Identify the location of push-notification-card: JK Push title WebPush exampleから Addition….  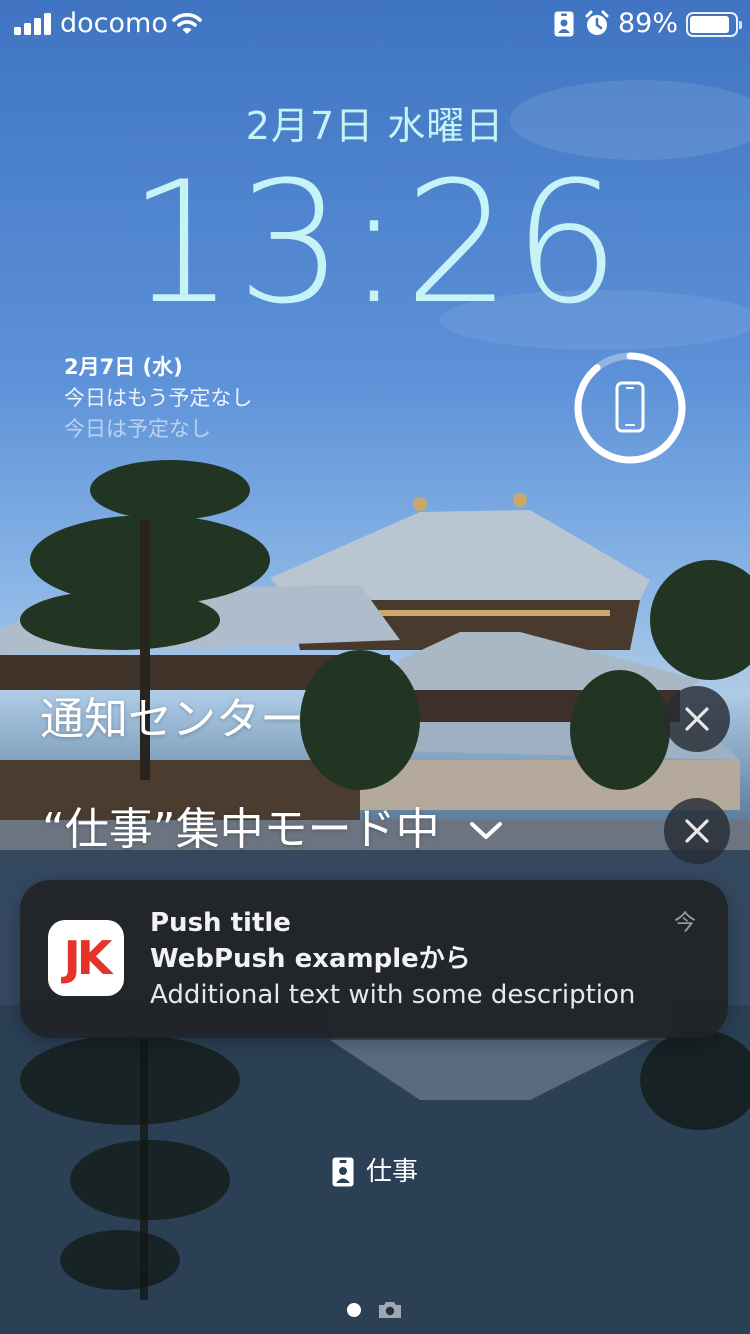
(374, 959).